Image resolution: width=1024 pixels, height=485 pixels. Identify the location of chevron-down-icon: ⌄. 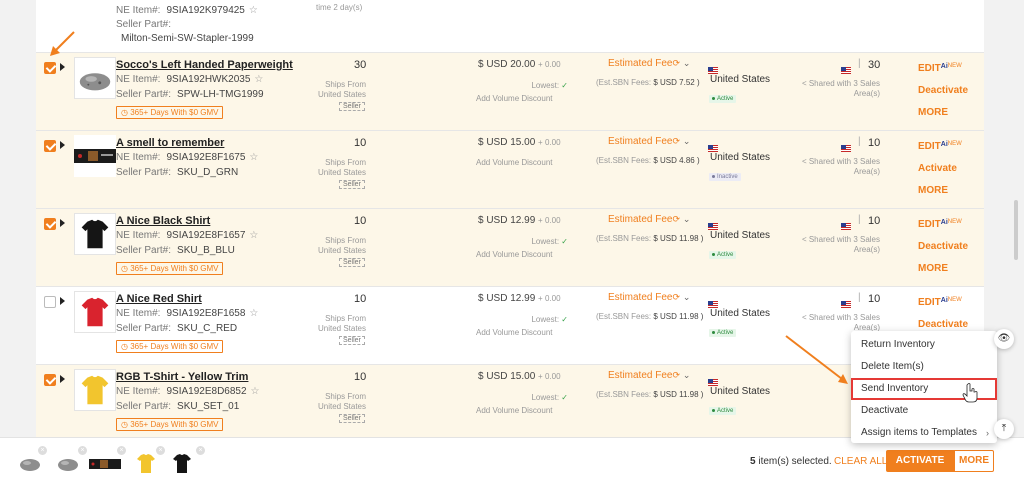
(686, 297).